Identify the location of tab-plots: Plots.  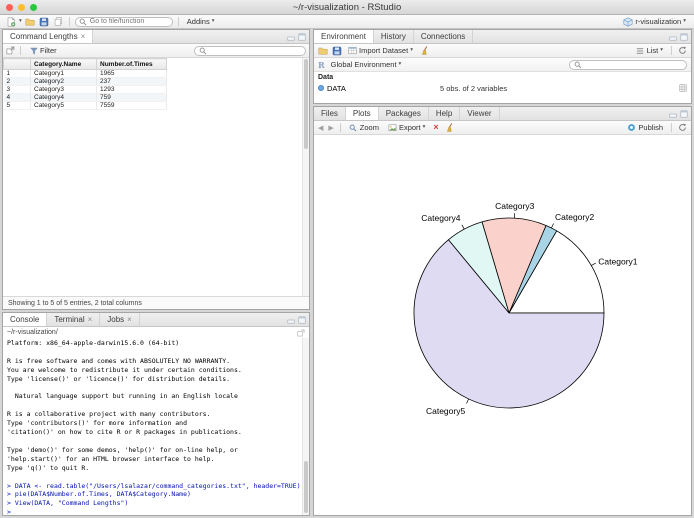
(362, 113).